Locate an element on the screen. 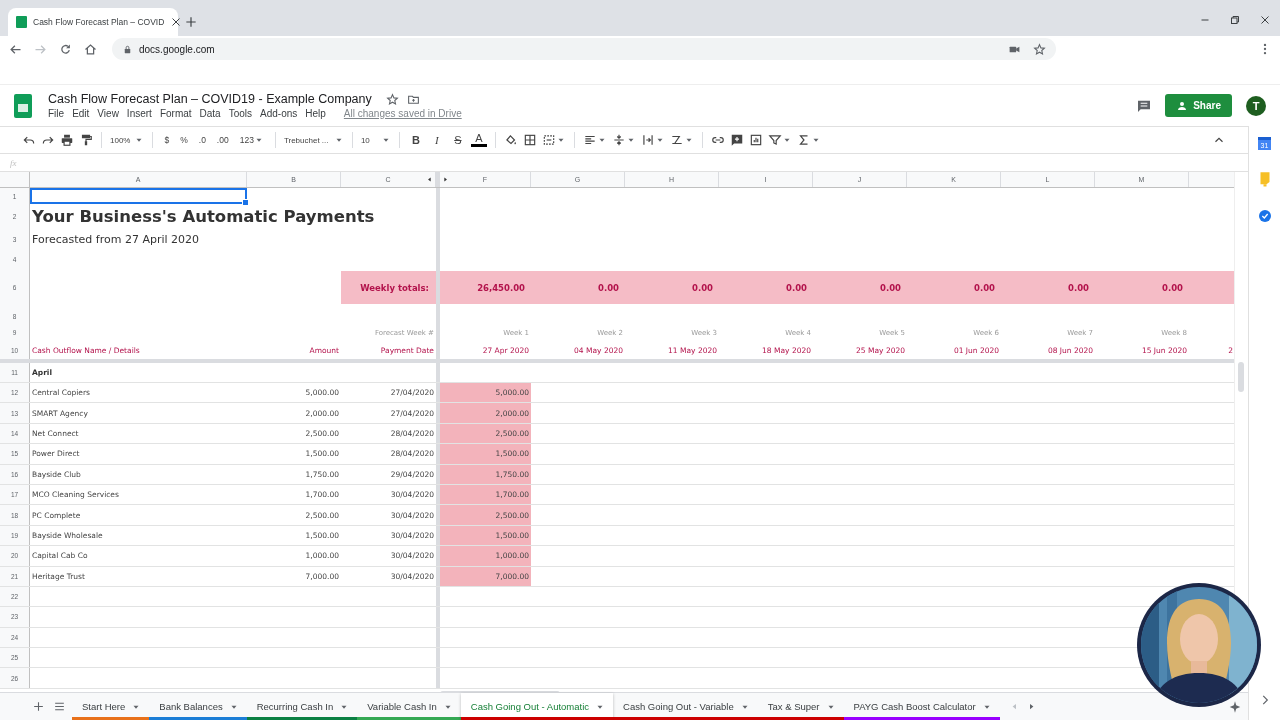 The width and height of the screenshot is (1280, 720). sigma-icon is located at coordinates (803, 140).